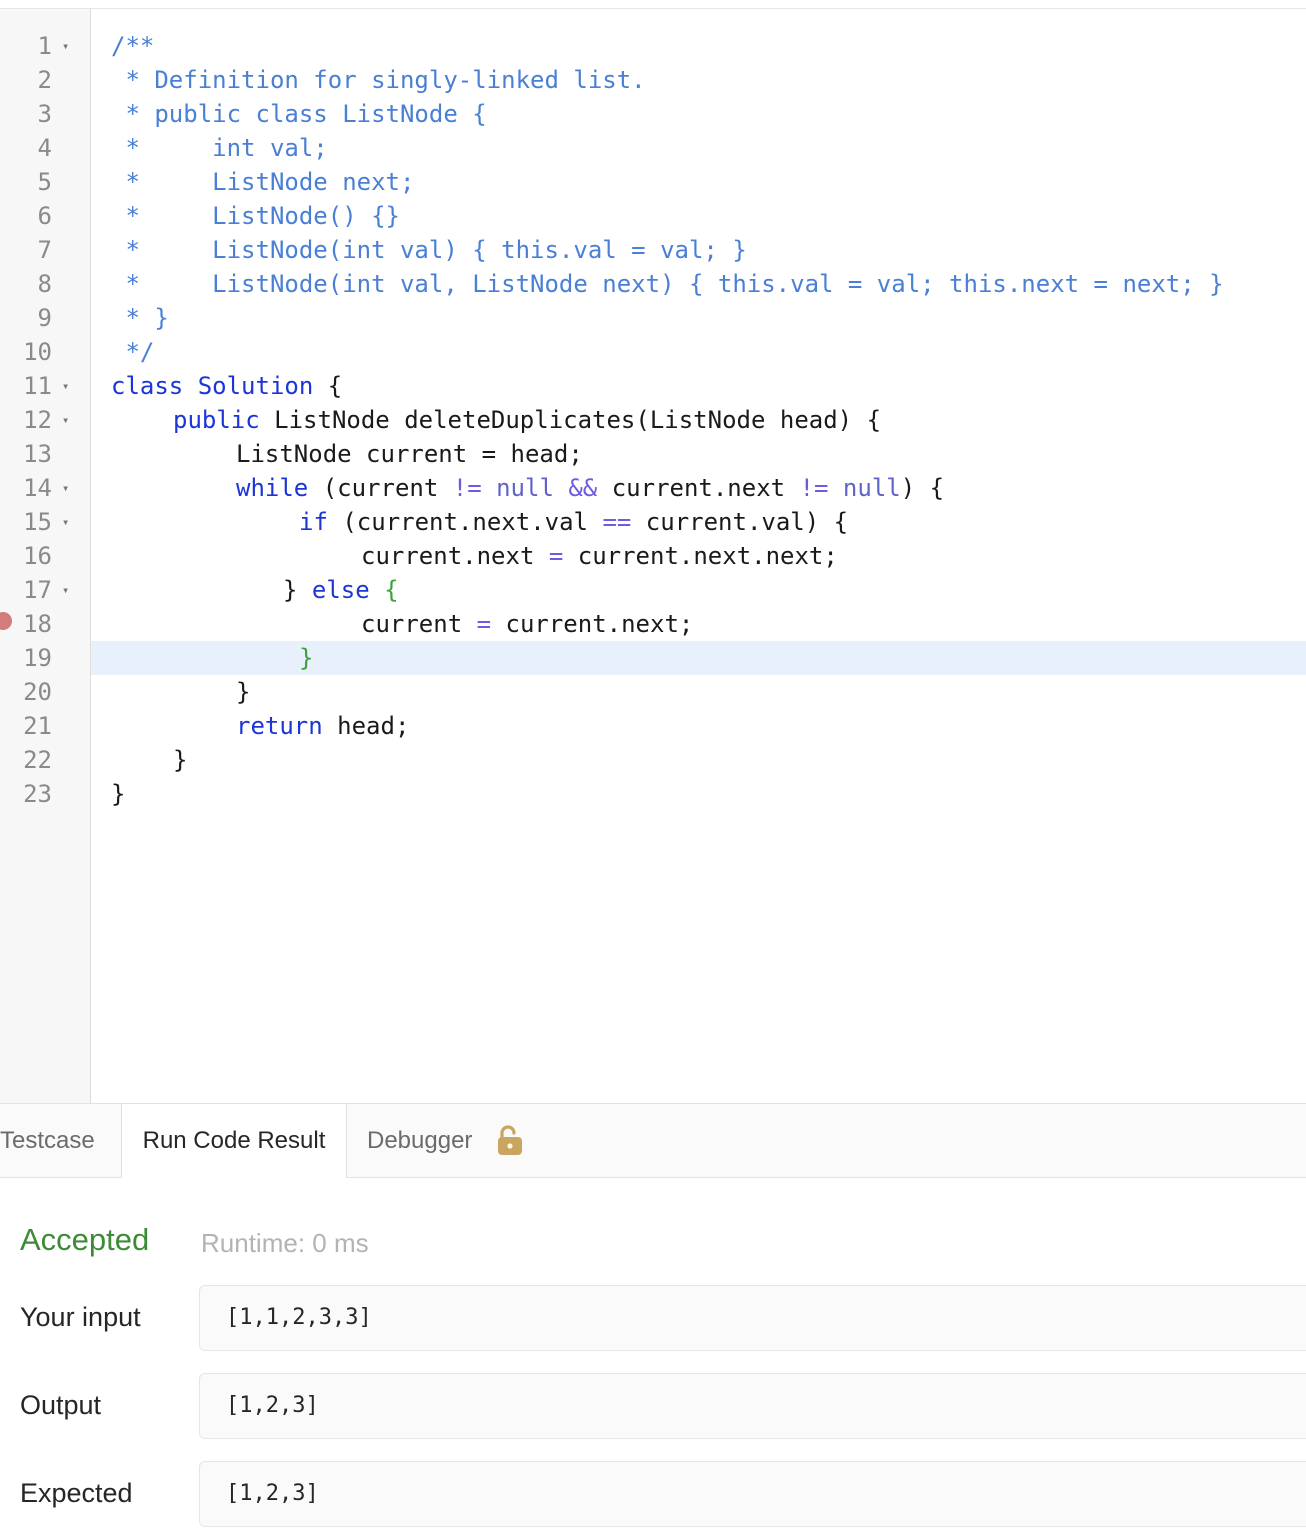  What do you see at coordinates (527, 624) in the screenshot?
I see `code-line-18: current = current.next;` at bounding box center [527, 624].